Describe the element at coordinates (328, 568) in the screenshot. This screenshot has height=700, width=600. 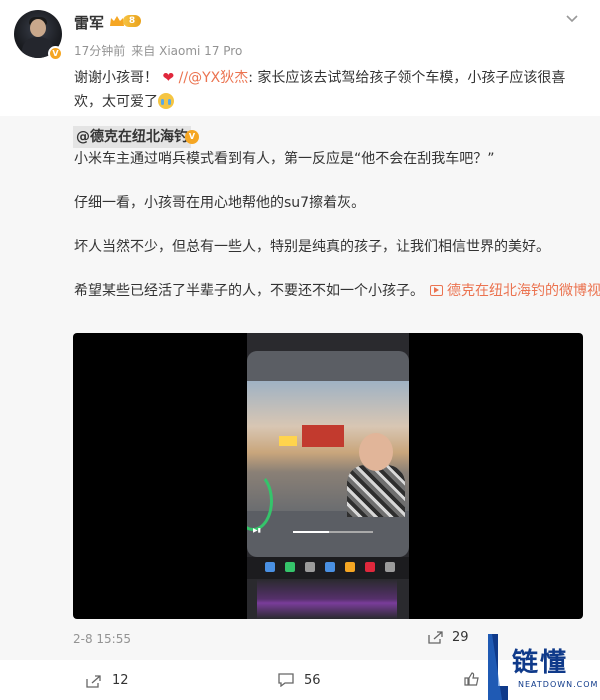
I see `car-dock` at that location.